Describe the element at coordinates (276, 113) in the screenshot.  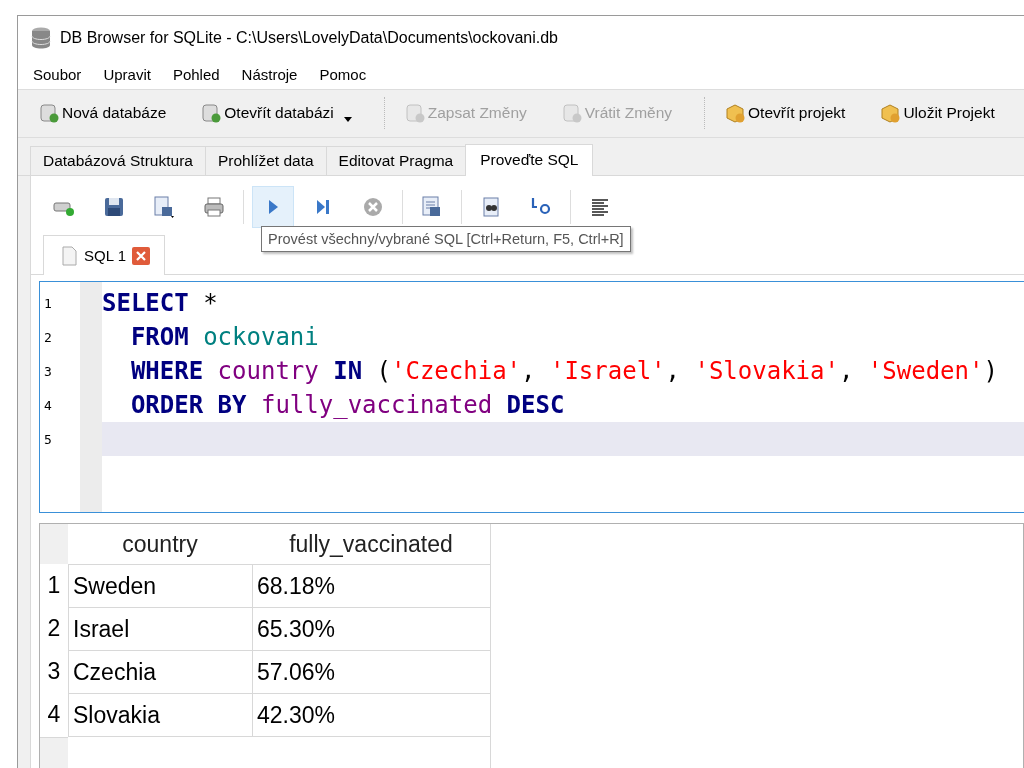
I see `toolbar-button: Otevřít databázi` at that location.